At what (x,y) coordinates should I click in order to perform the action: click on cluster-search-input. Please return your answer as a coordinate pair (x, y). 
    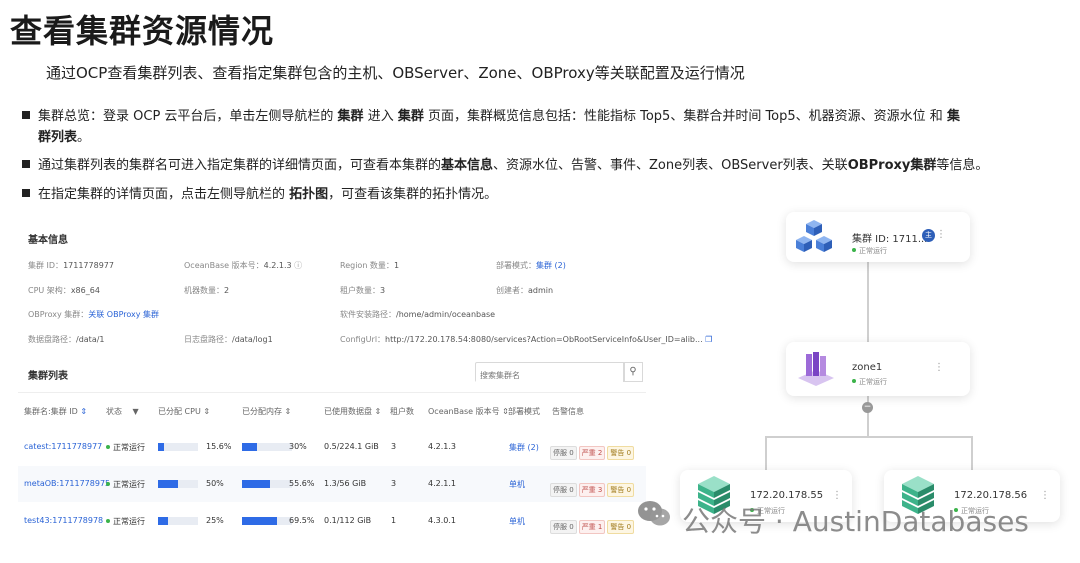
    Looking at the image, I should click on (550, 375).